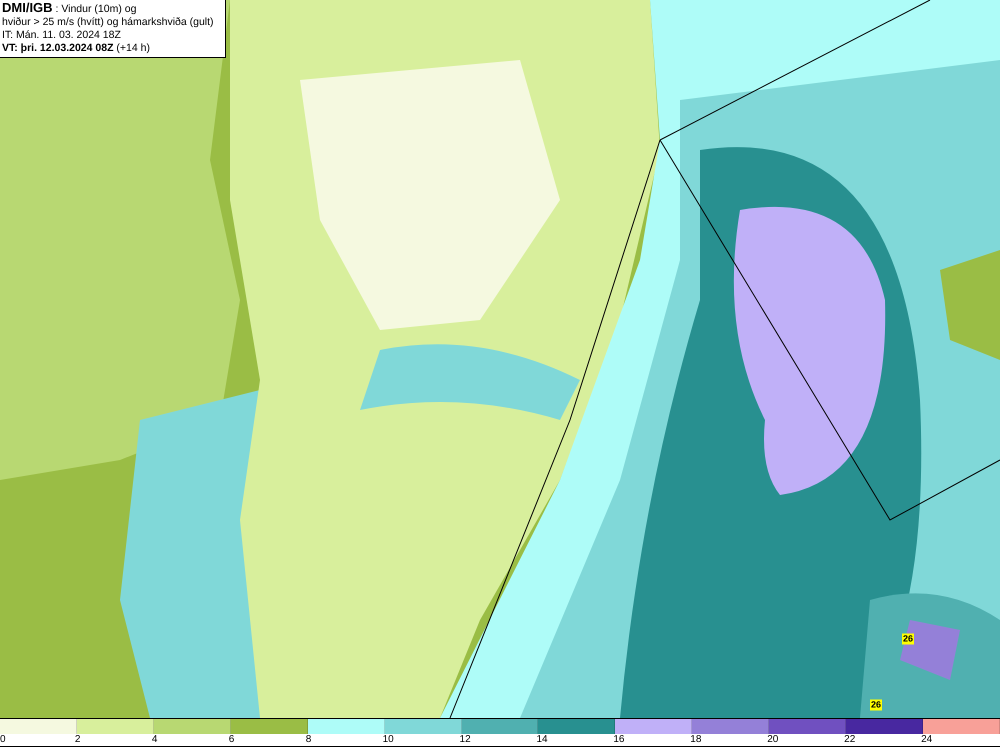 The height and width of the screenshot is (747, 1000). I want to click on legend-tick-label: 22, so click(850, 740).